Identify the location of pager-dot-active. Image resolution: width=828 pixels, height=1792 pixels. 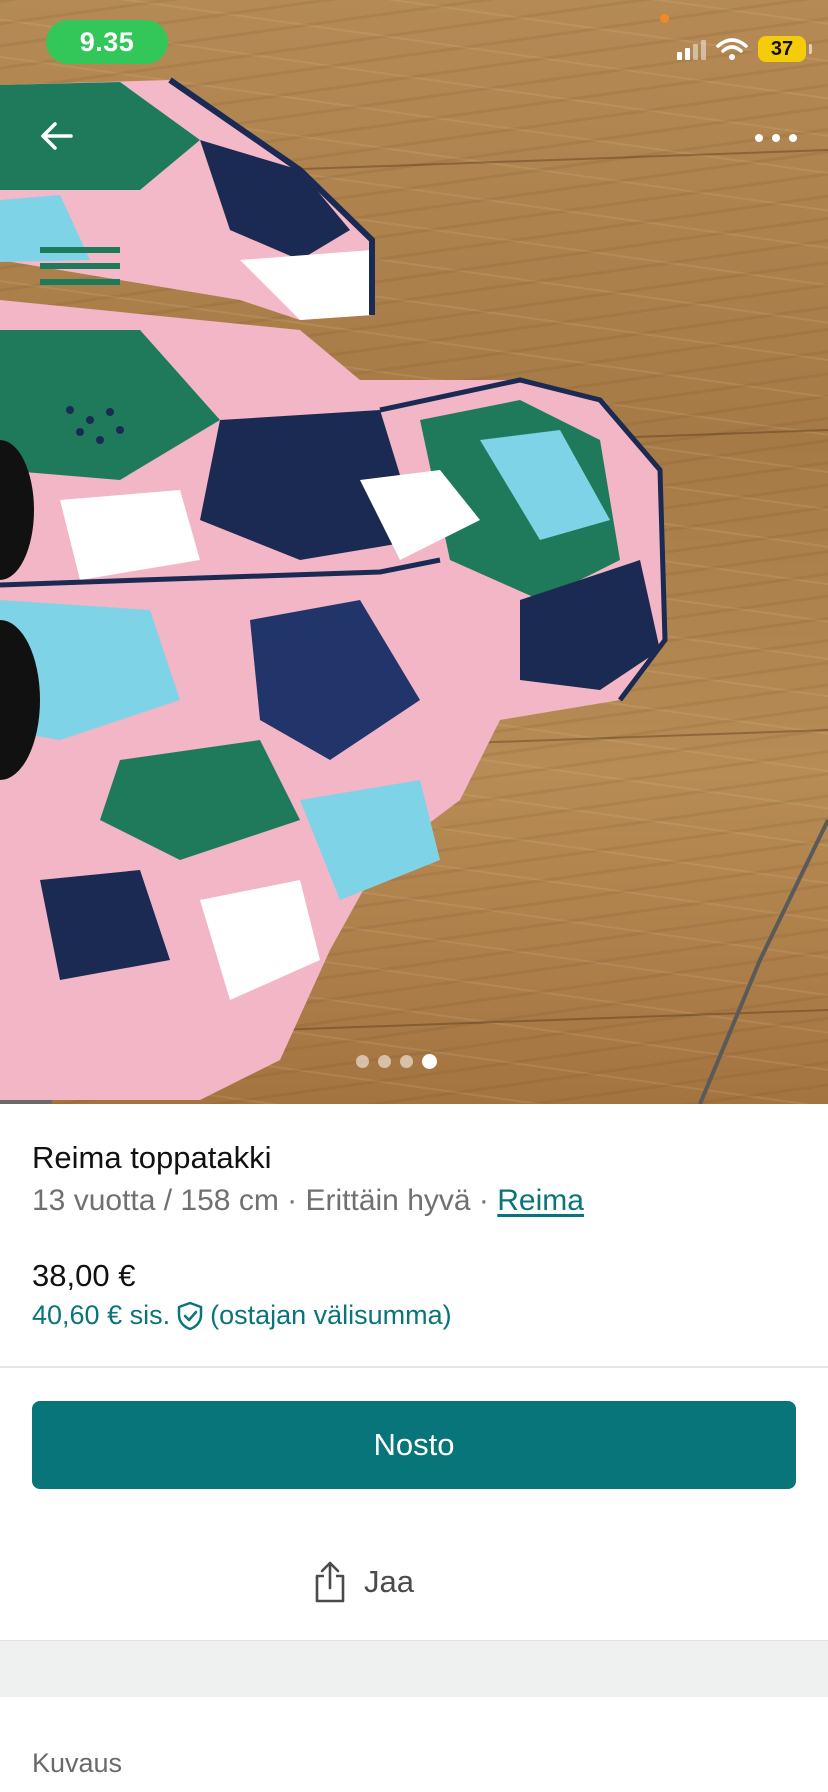
(429, 1061).